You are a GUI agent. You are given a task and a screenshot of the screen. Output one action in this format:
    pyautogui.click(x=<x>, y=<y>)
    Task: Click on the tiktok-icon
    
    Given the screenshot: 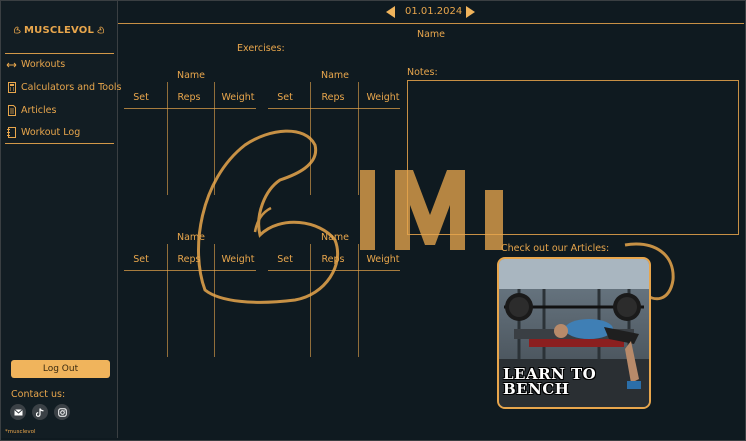 What is the action you would take?
    pyautogui.click(x=40, y=412)
    